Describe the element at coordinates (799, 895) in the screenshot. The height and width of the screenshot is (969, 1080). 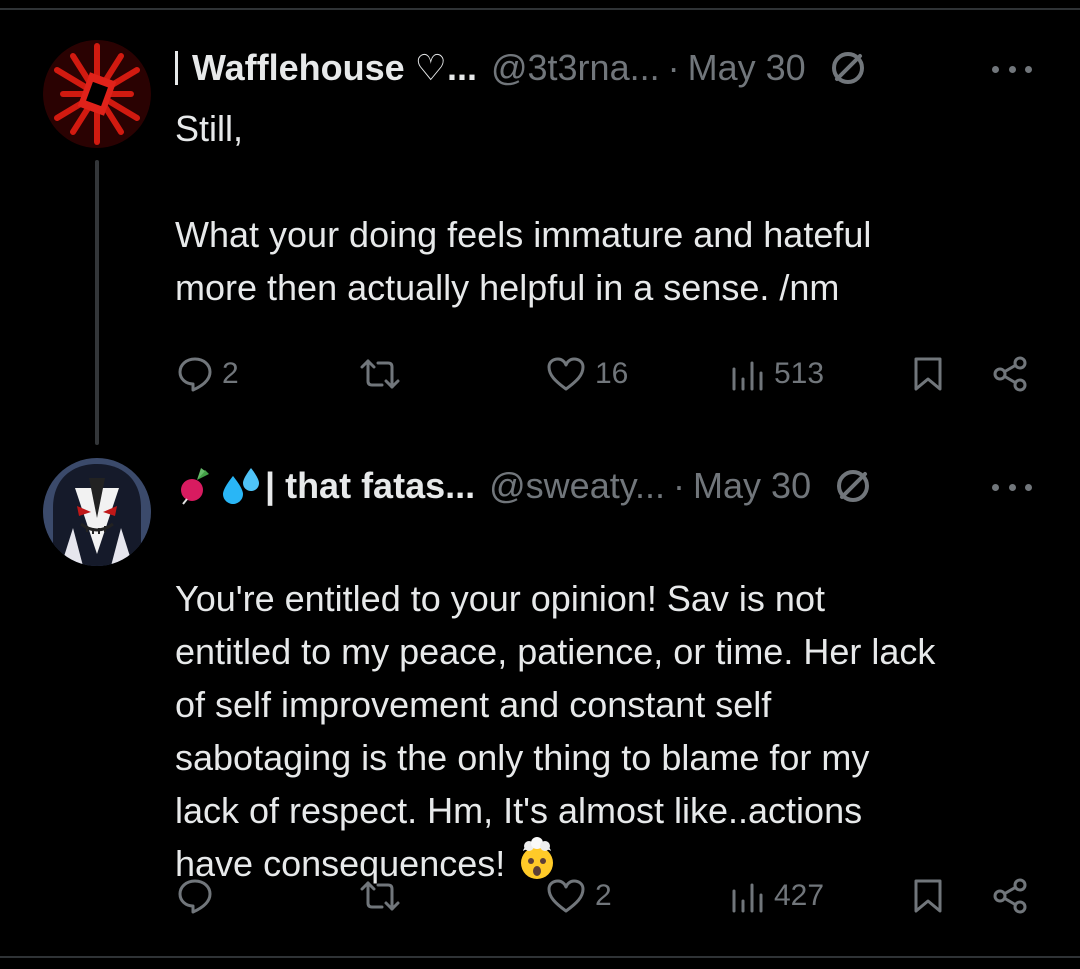
I see `view-count: 427` at that location.